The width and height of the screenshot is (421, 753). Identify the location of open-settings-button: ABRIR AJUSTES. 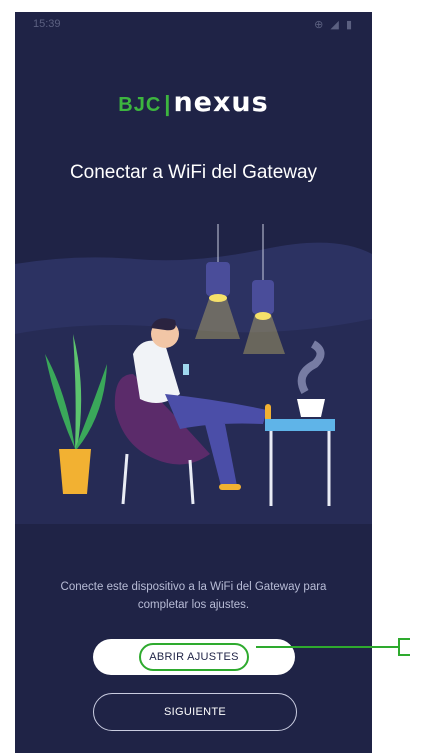
(194, 657).